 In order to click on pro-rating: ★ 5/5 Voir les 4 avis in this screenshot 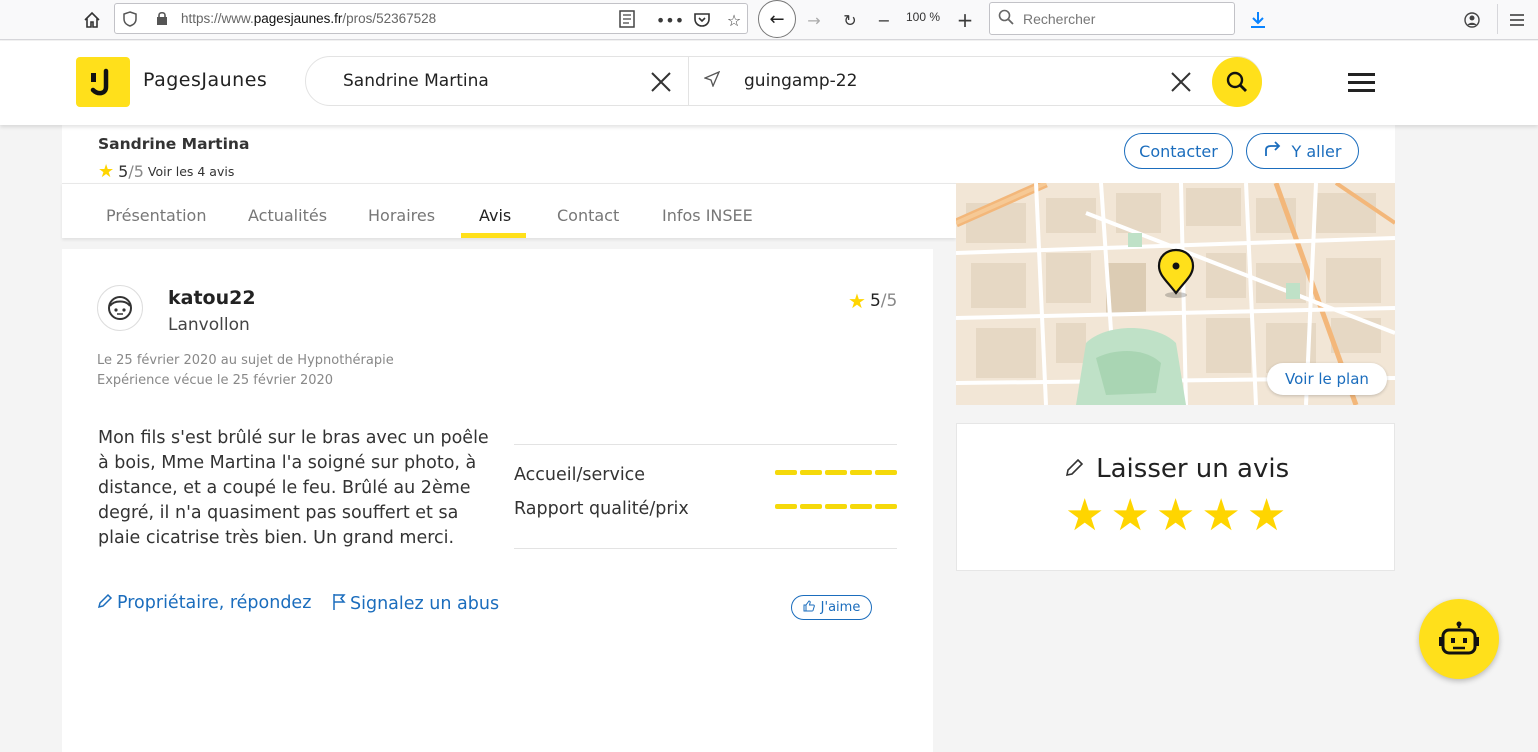, I will do `click(166, 171)`.